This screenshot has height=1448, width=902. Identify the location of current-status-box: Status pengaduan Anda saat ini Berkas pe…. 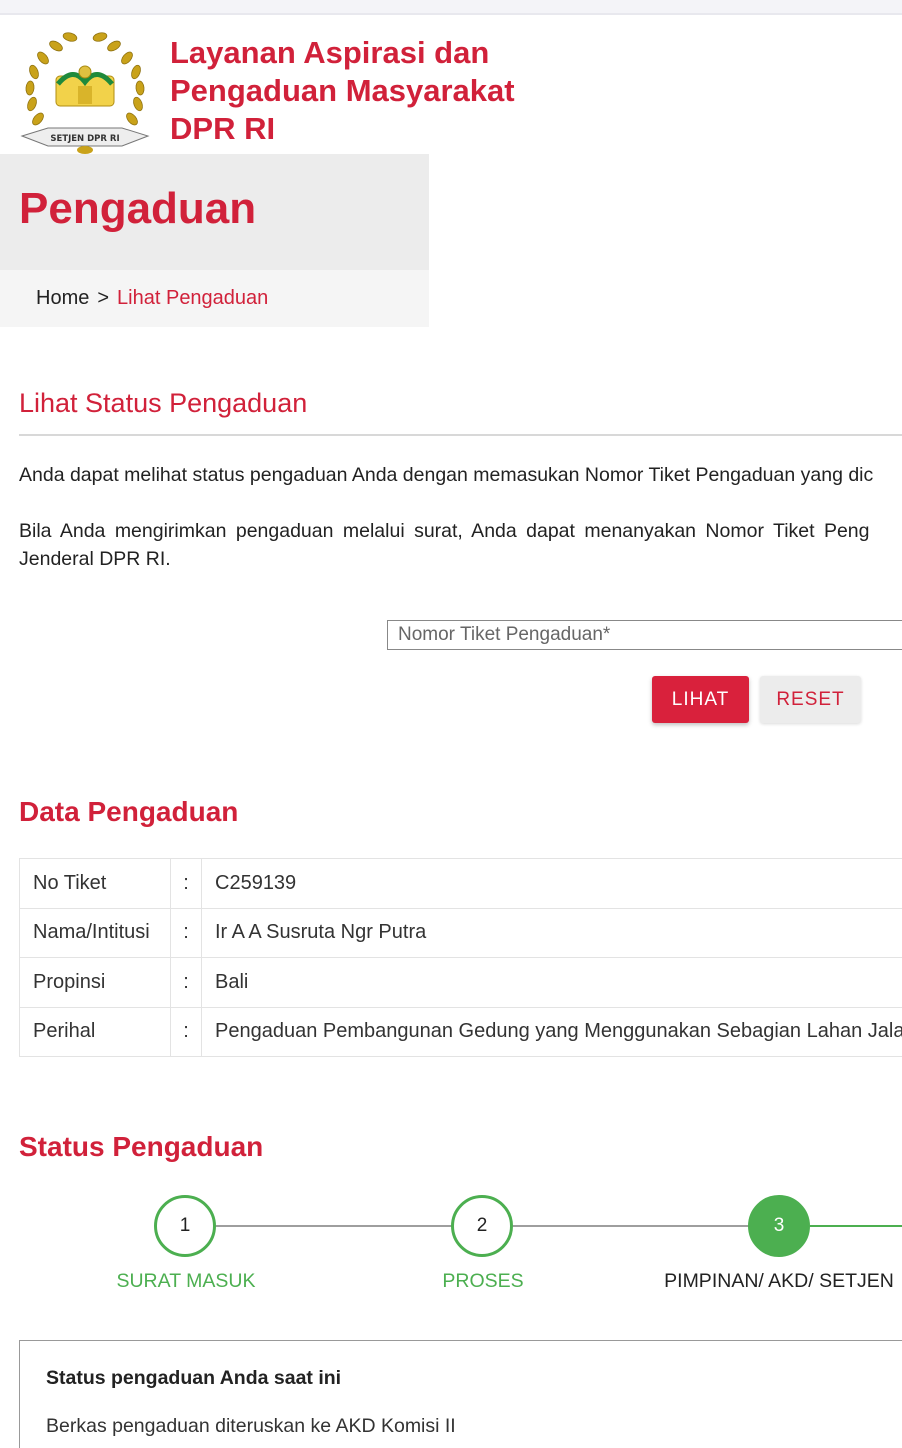
(460, 1394).